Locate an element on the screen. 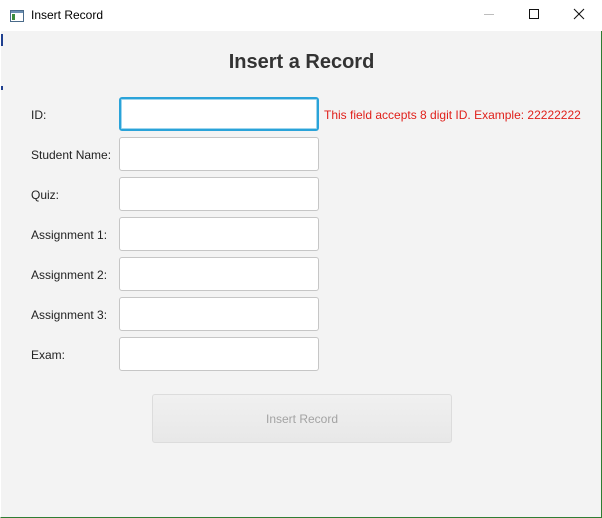  assignment-3-field is located at coordinates (219, 314).